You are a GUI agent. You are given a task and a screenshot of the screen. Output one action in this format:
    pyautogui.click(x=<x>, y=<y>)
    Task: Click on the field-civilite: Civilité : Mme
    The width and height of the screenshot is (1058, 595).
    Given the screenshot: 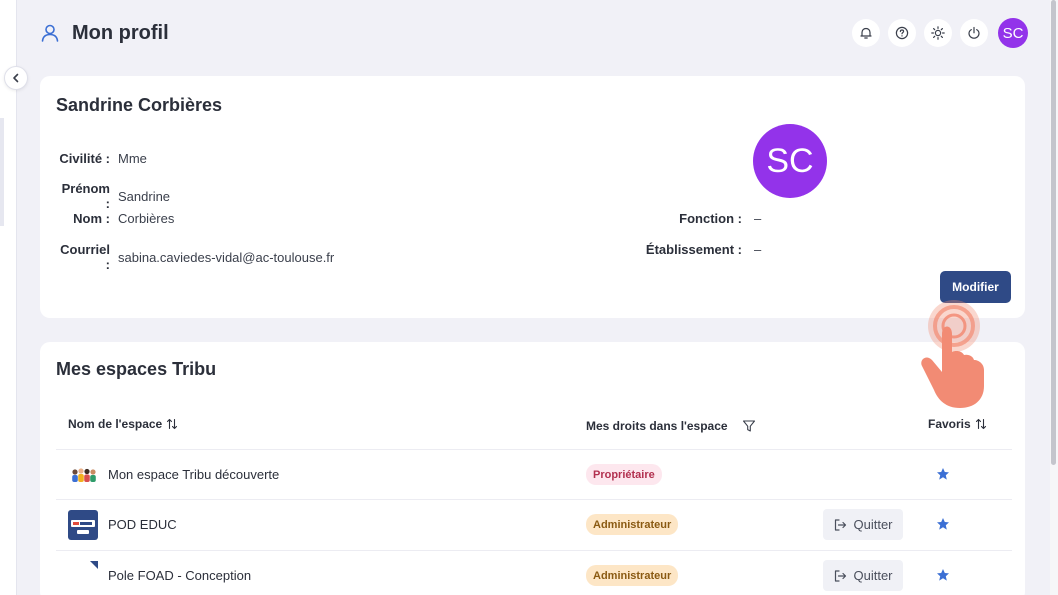 What is the action you would take?
    pyautogui.click(x=101, y=158)
    